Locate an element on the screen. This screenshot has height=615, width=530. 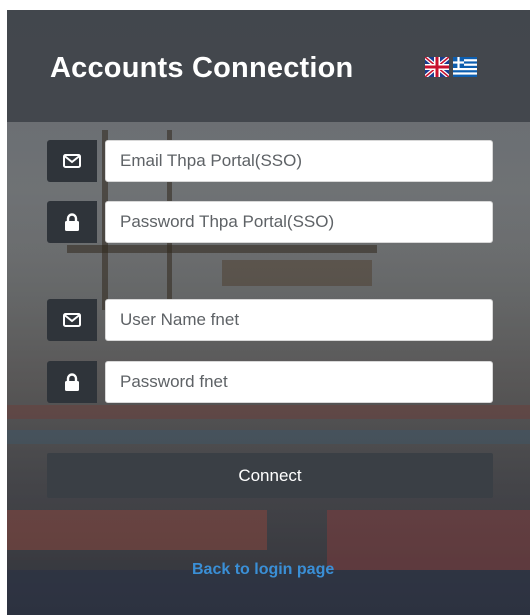
sso-email-row is located at coordinates (270, 161).